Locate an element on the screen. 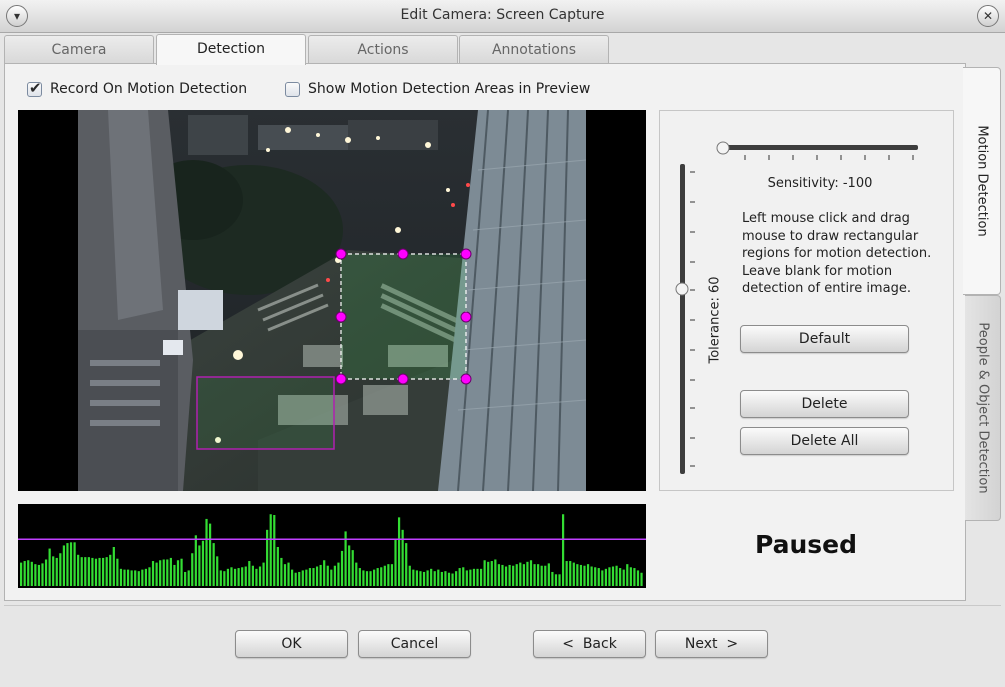 The width and height of the screenshot is (1005, 687). side-tab-people-object-detection: People & Object Detection is located at coordinates (983, 408).